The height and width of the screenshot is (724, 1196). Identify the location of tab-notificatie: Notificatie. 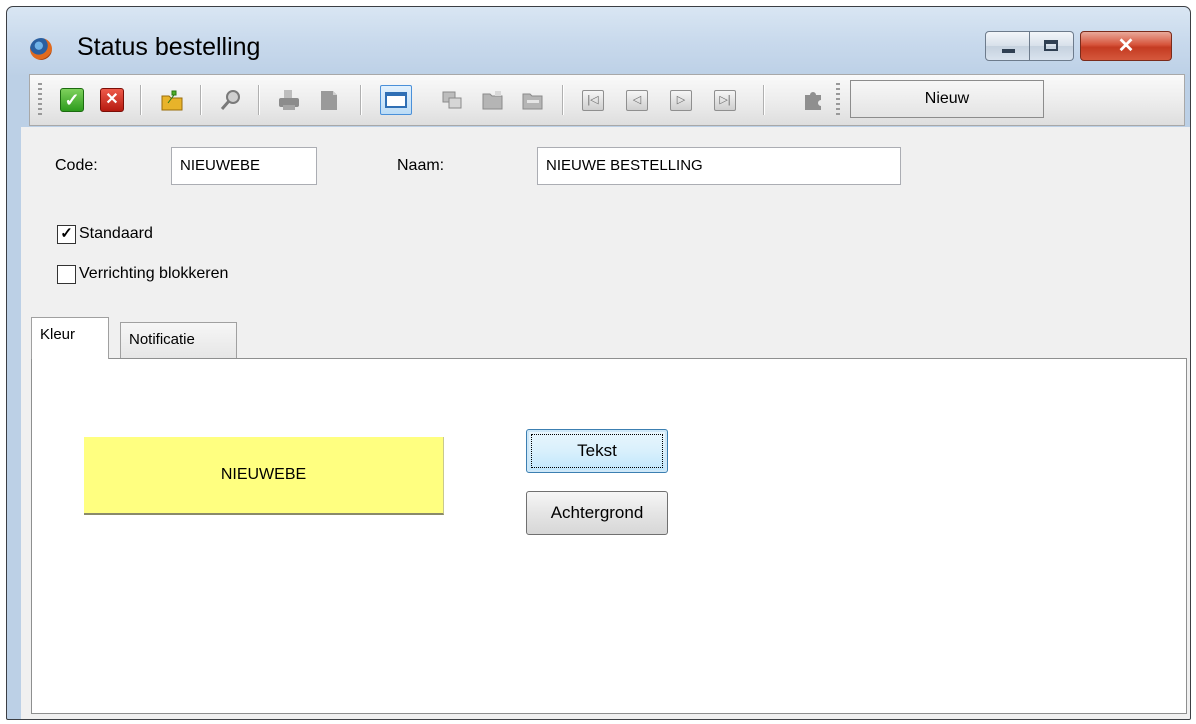
(178, 340).